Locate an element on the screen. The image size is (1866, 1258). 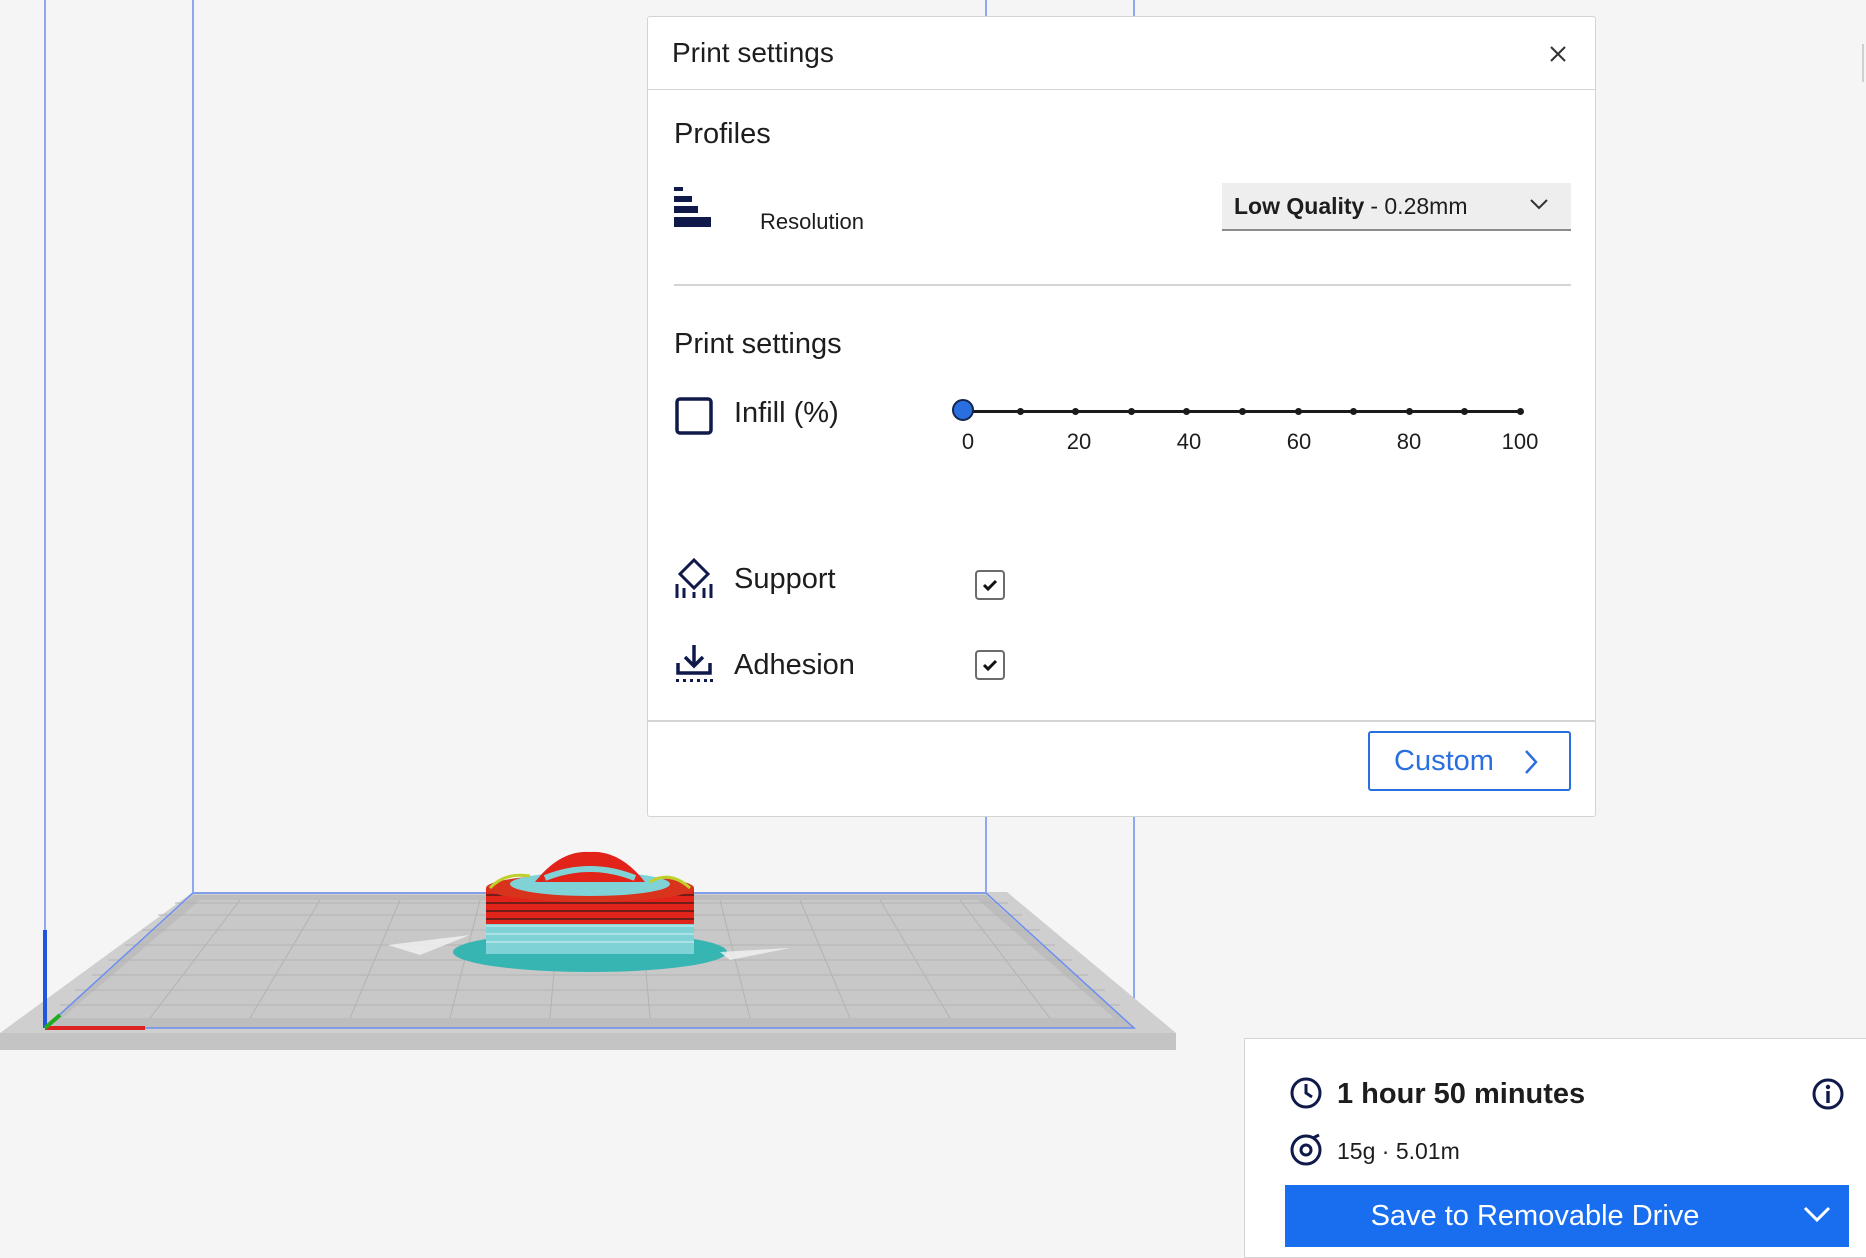
resolution-bars-icon is located at coordinates (692, 207).